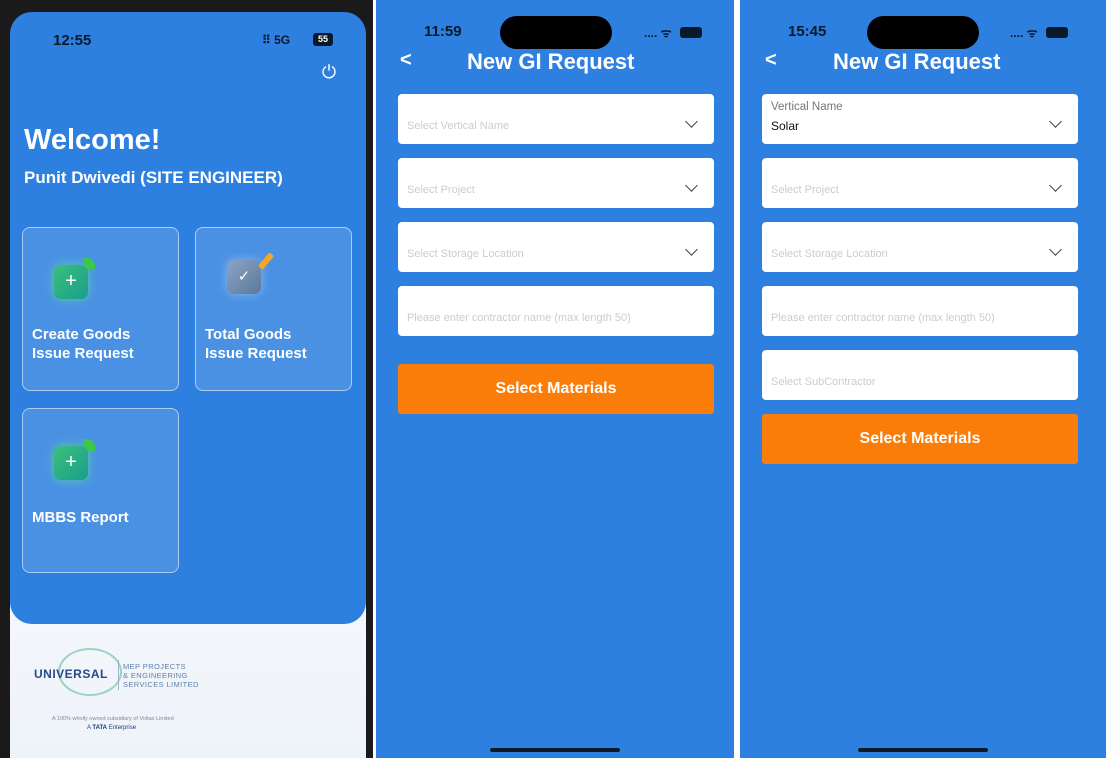 The width and height of the screenshot is (1106, 758). I want to click on tata-enterprise-mark: A TATA Enterprise, so click(112, 728).